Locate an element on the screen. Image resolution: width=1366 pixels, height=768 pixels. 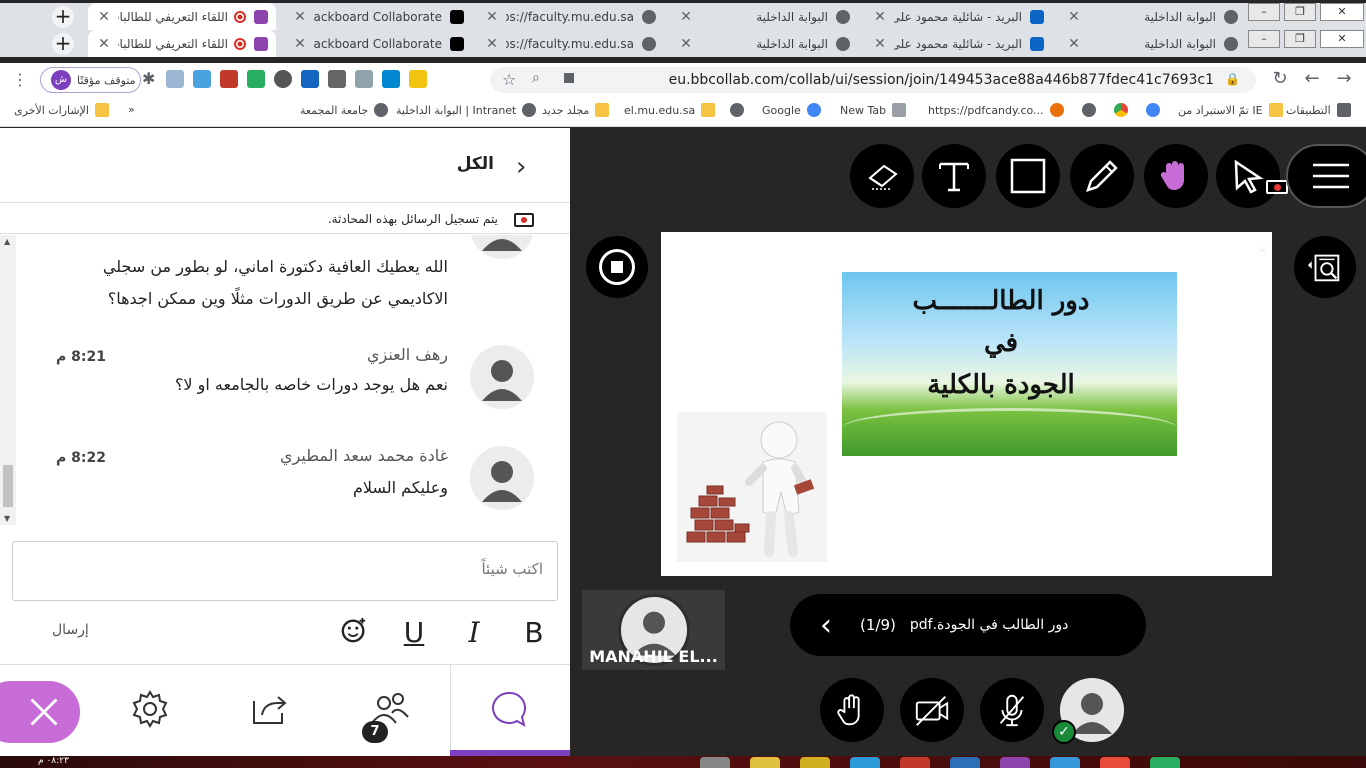
back-arrow-icon: ← is located at coordinates (1312, 79).